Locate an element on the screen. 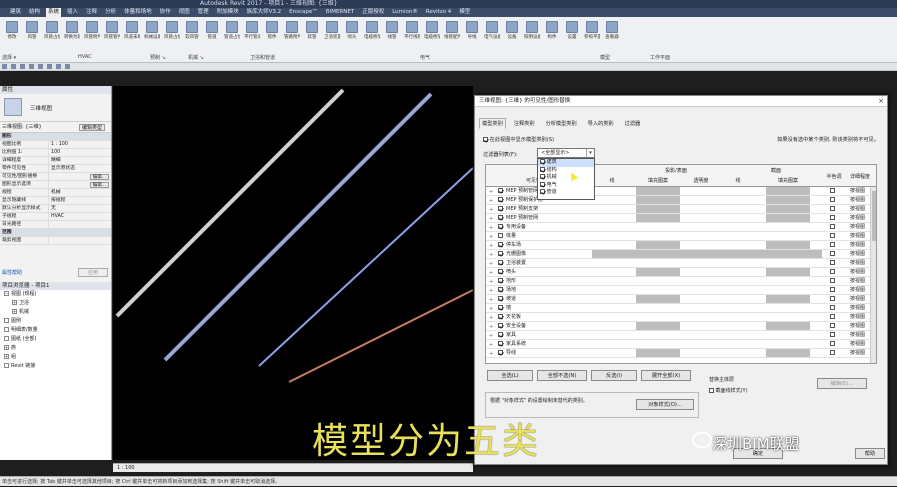  filter-option: 结构 is located at coordinates (566, 170).